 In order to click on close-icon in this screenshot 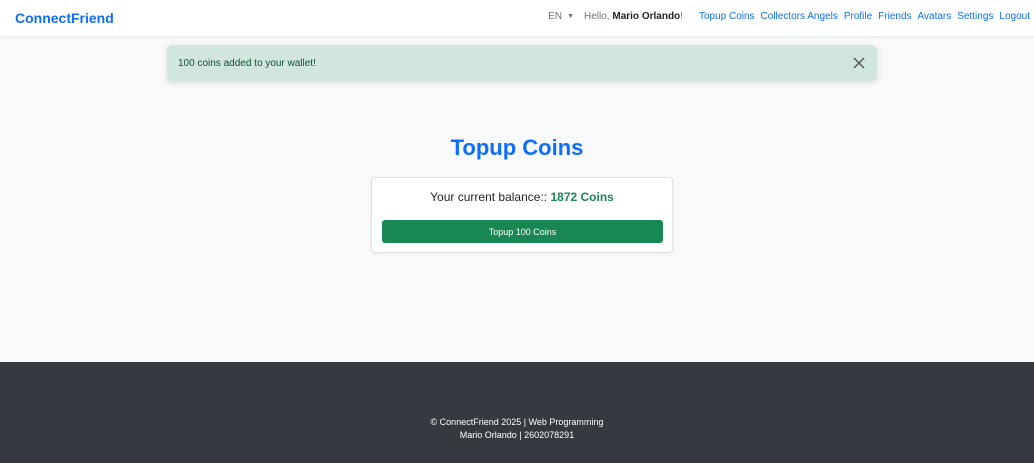, I will do `click(859, 63)`.